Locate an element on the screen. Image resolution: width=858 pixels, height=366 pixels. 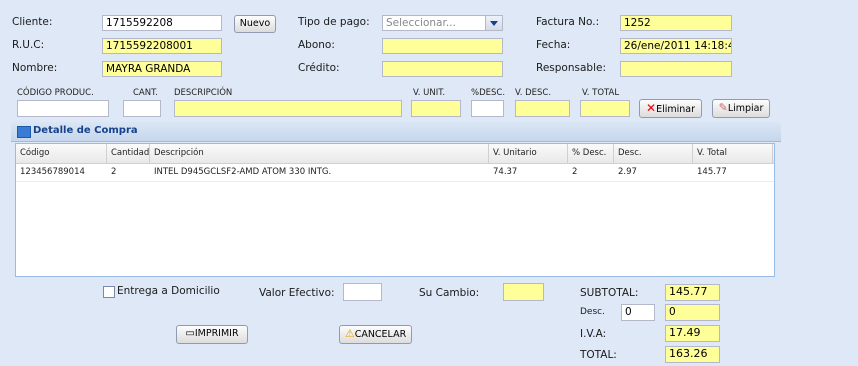
responsable-field is located at coordinates (676, 69).